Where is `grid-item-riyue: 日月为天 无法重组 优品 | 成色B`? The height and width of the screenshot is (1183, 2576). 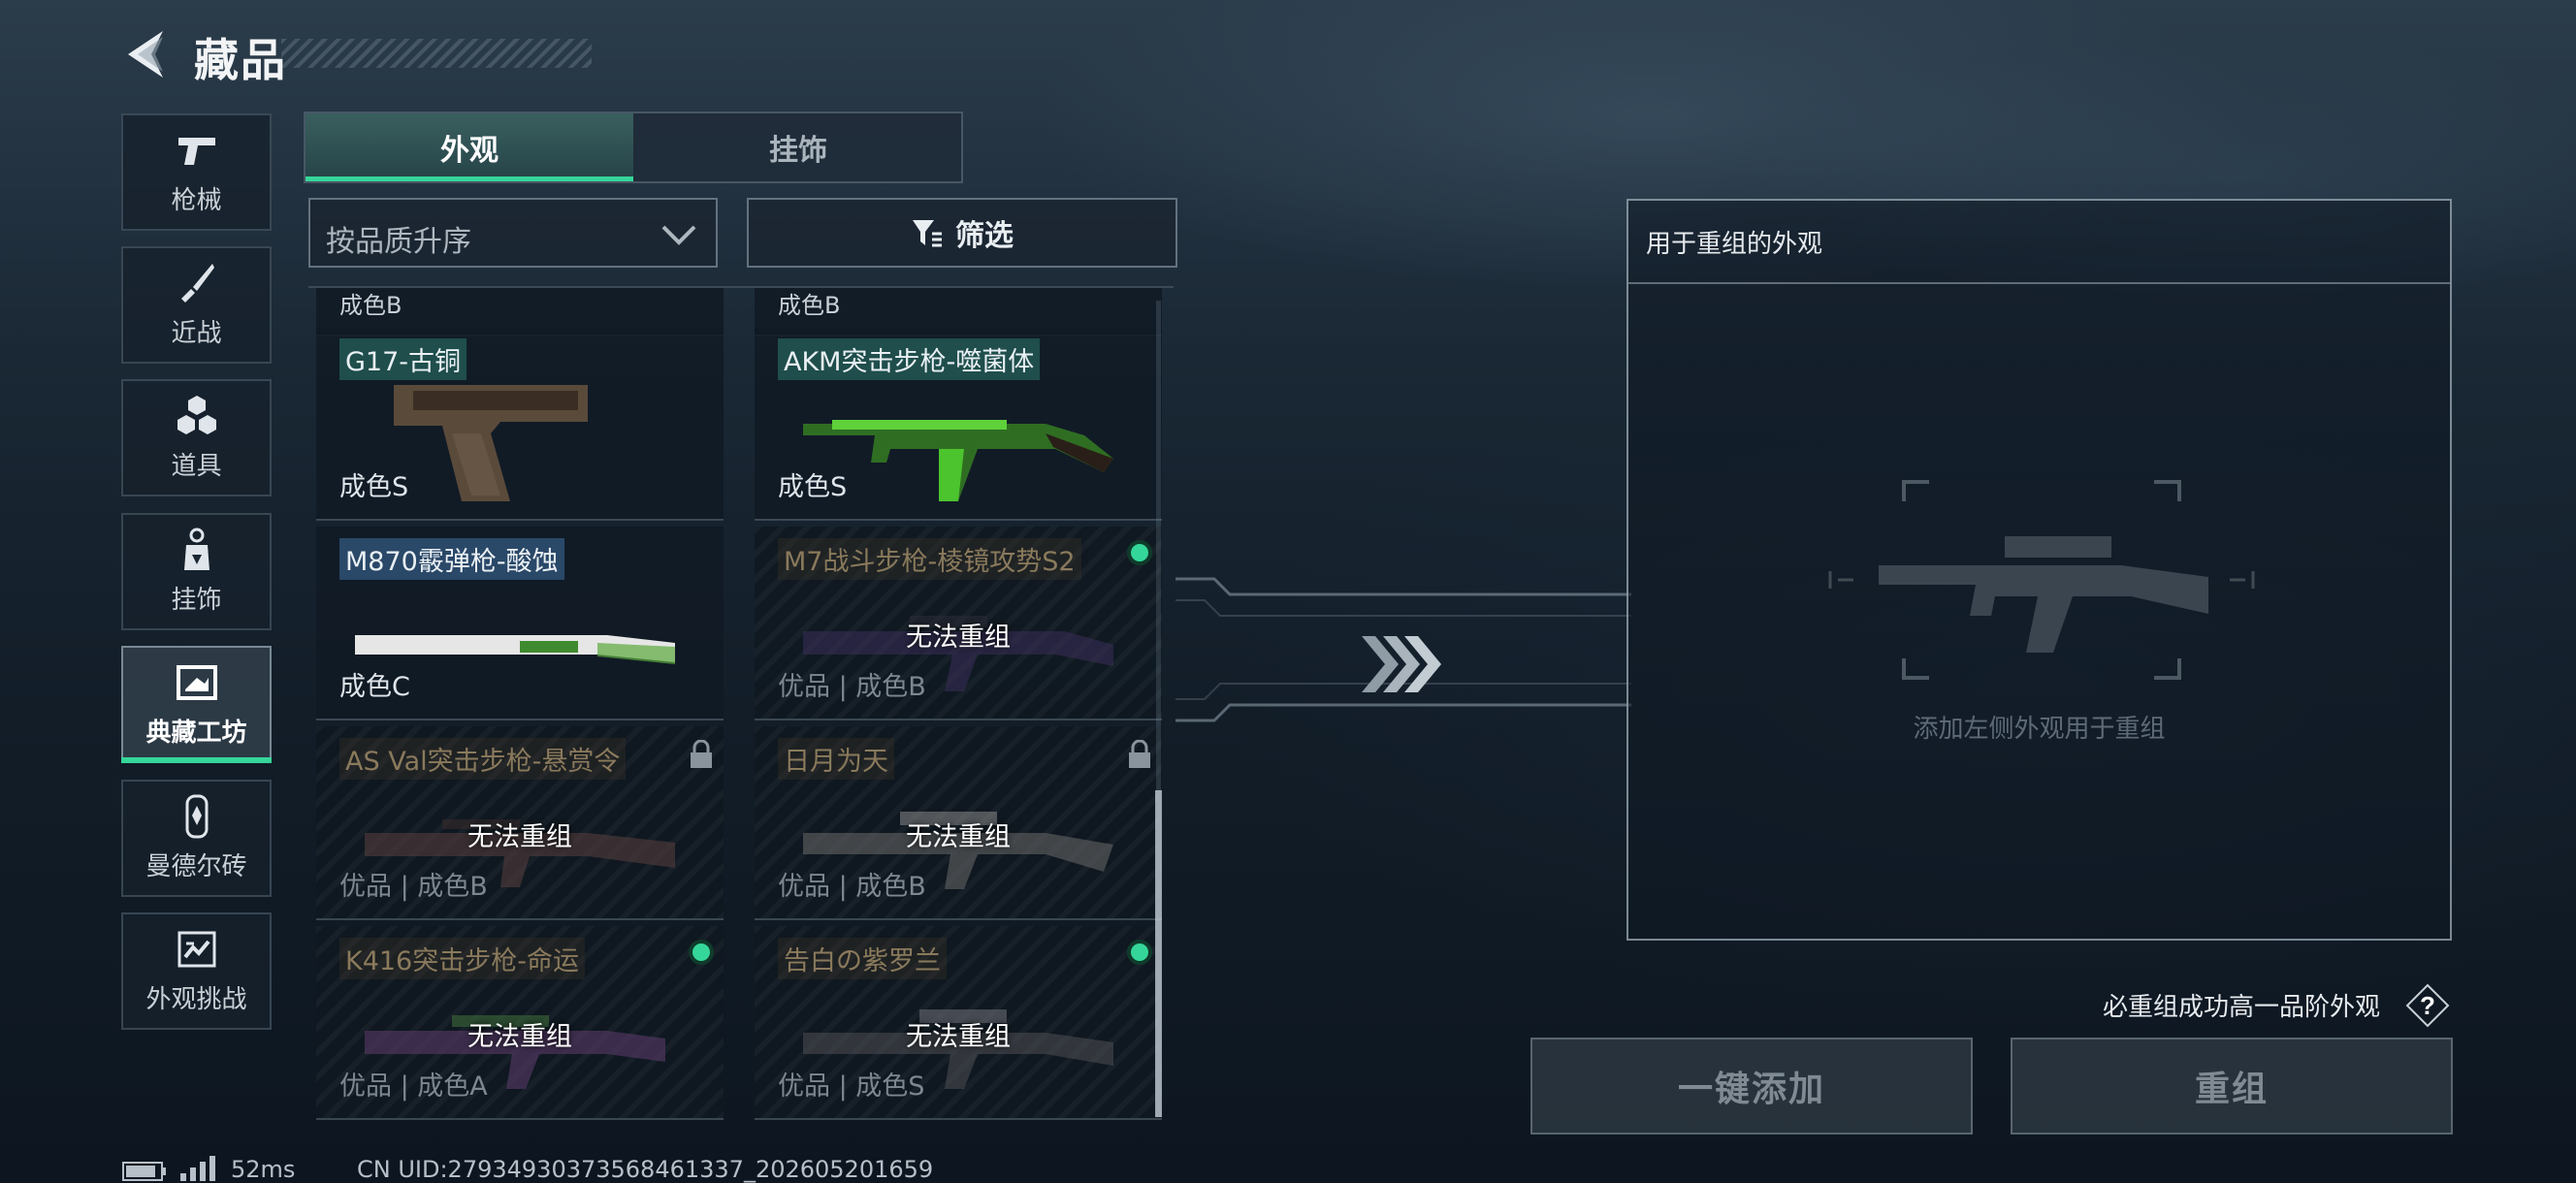 grid-item-riyue: 日月为天 无法重组 优品 | 成色B is located at coordinates (958, 823).